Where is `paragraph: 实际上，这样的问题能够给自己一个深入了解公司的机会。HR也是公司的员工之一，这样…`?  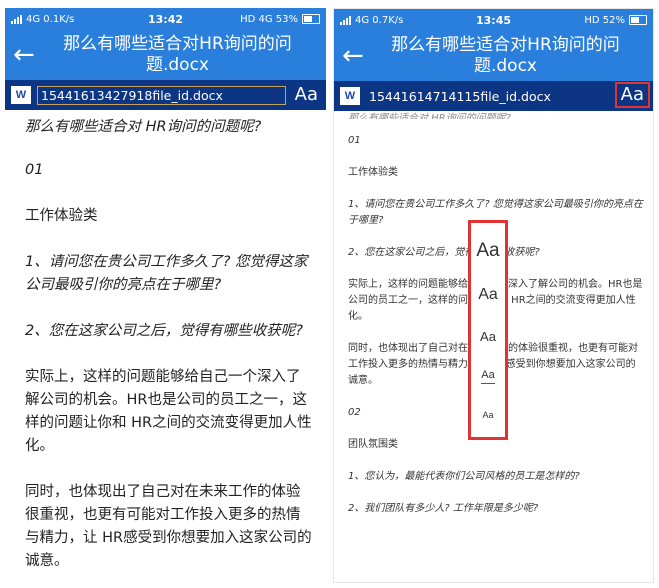
paragraph: 实际上，这样的问题能够给自己一个深入了解公司的机会。HR也是公司的员工之一，这样… is located at coordinates (168, 411).